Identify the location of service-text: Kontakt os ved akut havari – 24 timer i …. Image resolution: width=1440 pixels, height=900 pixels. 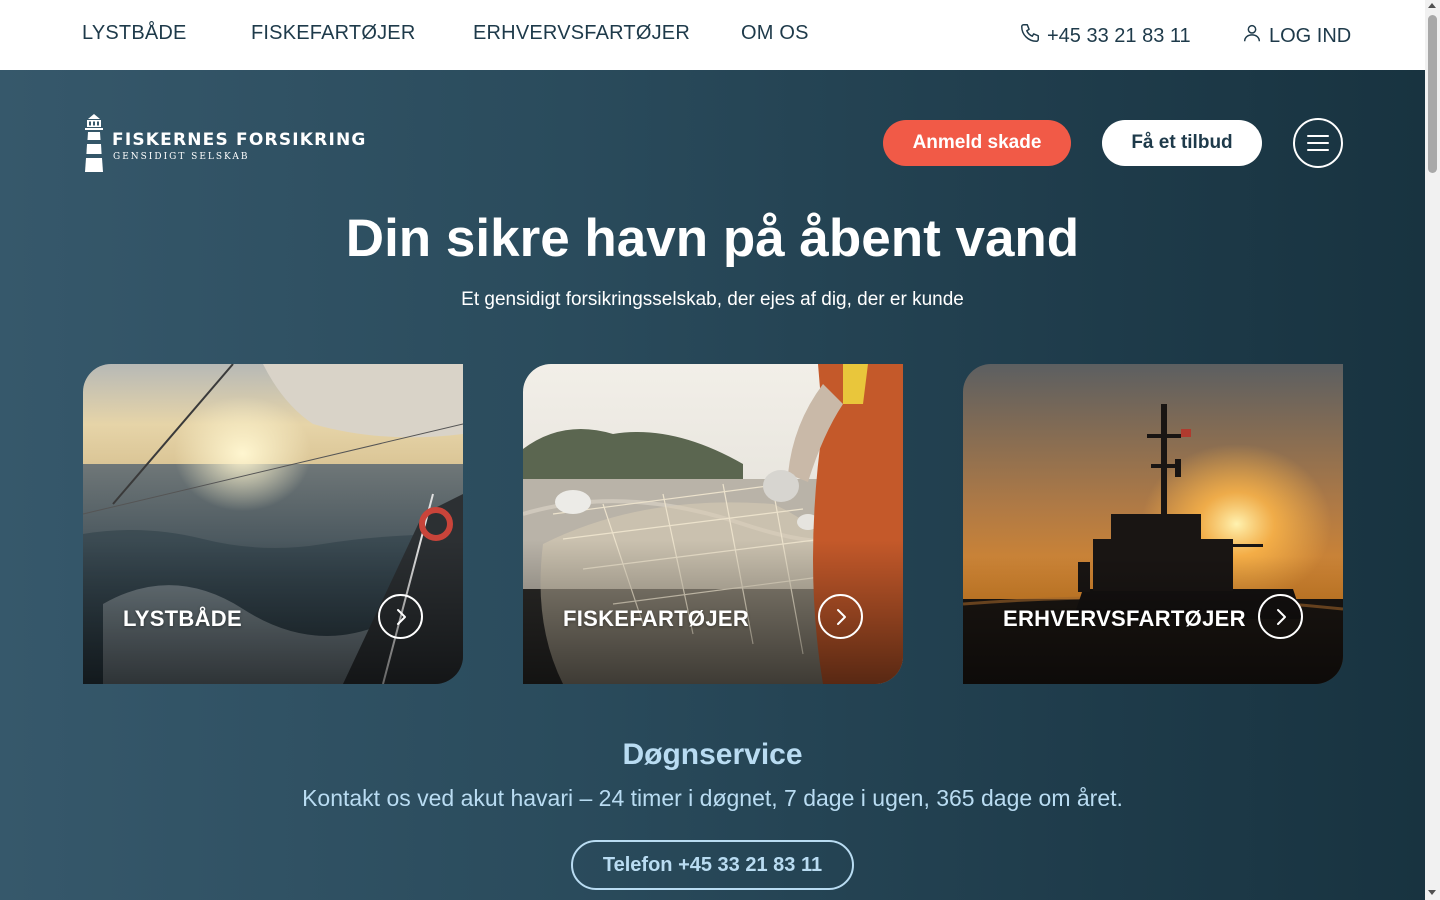
(712, 798).